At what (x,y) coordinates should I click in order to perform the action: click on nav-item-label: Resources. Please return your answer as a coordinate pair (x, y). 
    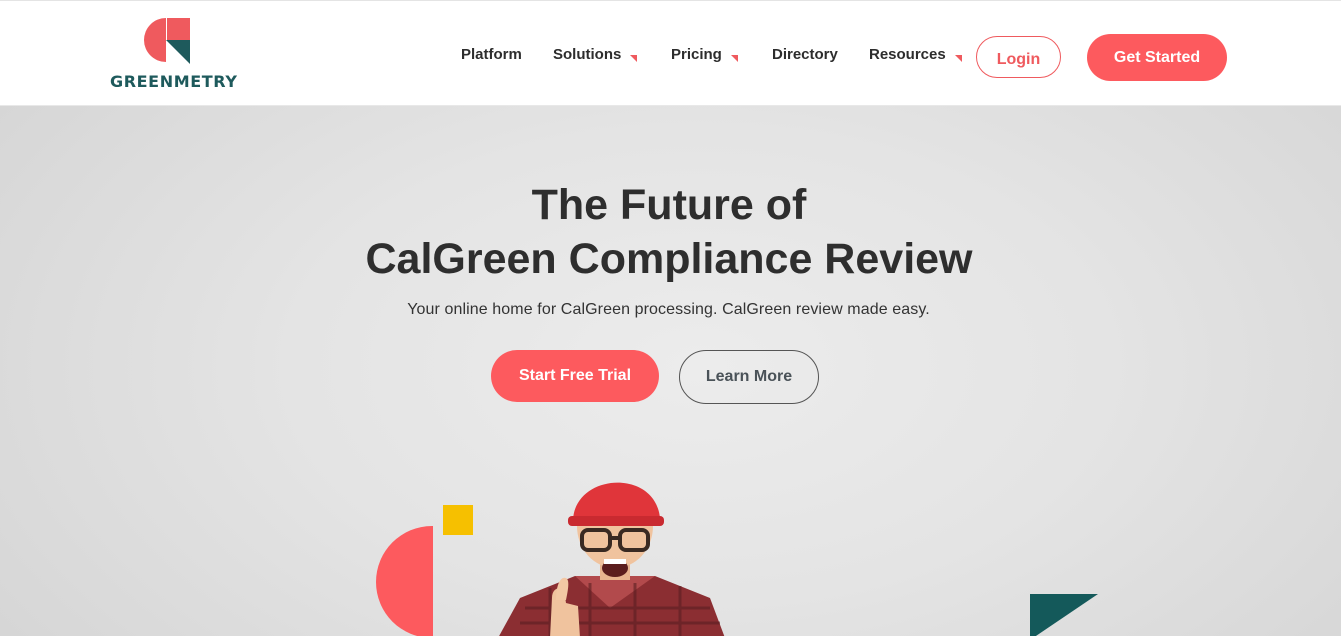
    Looking at the image, I should click on (907, 54).